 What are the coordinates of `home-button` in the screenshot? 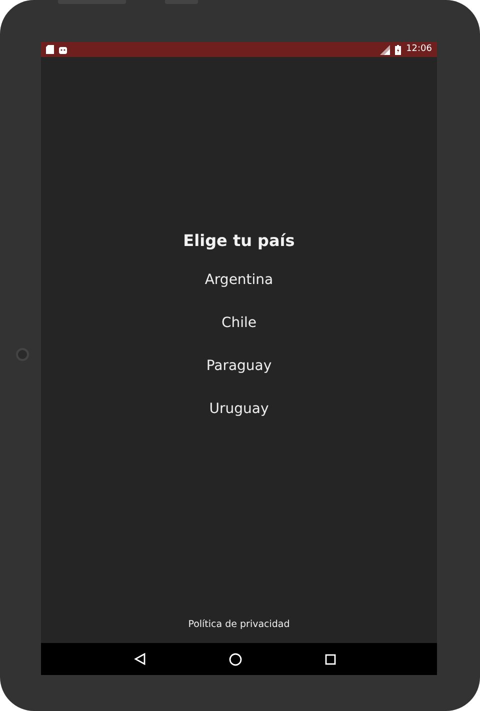 It's located at (235, 659).